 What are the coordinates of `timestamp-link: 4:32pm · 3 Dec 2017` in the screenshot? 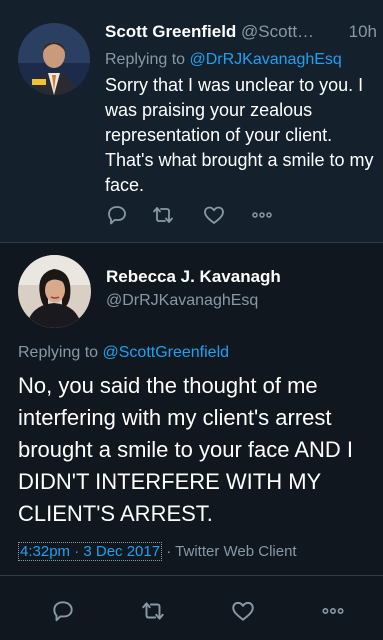 It's located at (90, 551).